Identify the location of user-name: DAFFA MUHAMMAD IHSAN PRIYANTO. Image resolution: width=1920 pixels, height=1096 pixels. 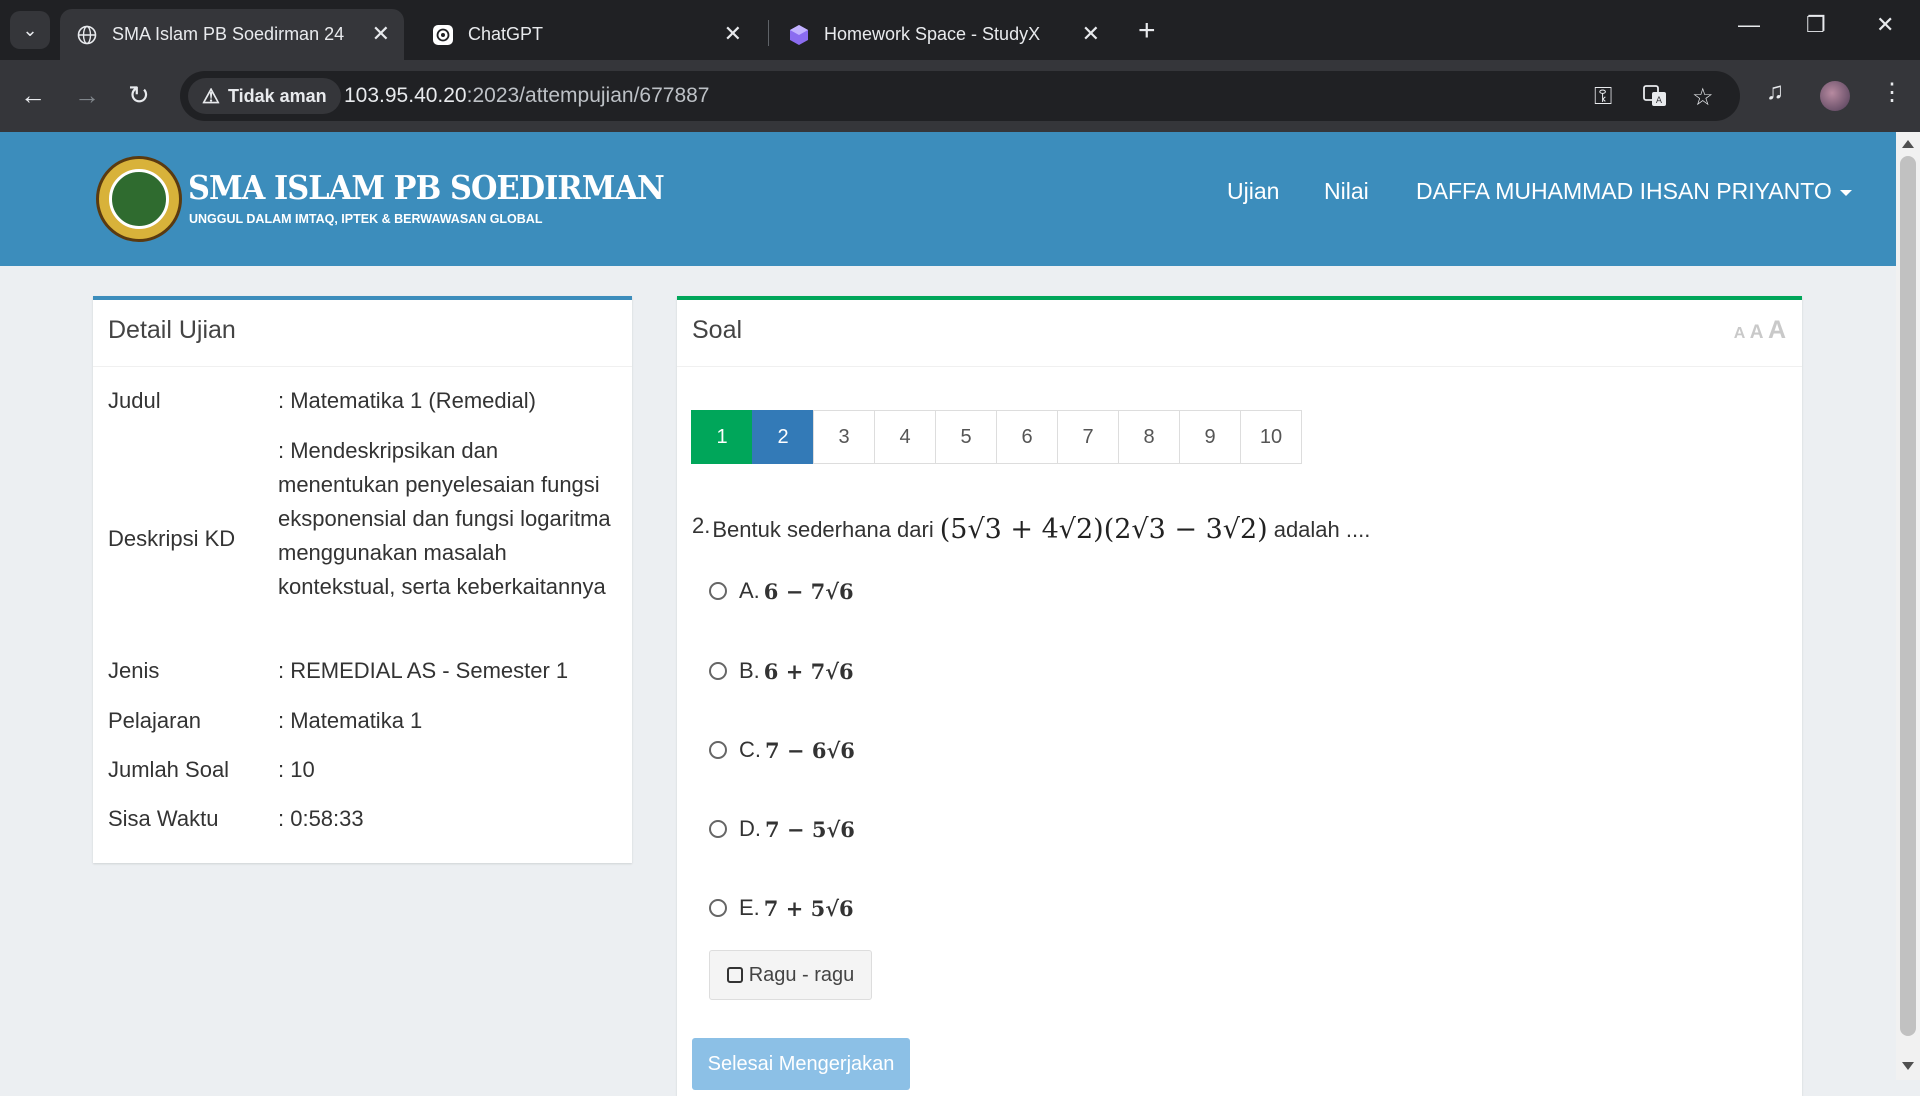
(1624, 191).